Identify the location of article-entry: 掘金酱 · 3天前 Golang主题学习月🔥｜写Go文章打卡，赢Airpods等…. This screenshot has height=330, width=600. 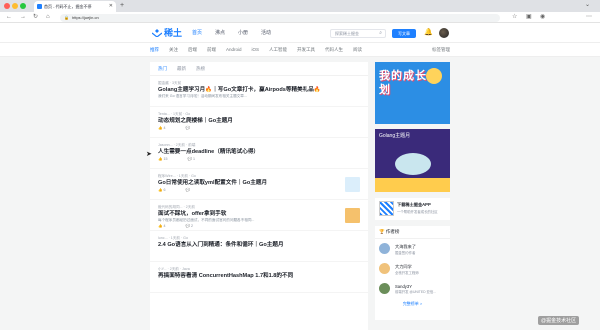
(259, 91).